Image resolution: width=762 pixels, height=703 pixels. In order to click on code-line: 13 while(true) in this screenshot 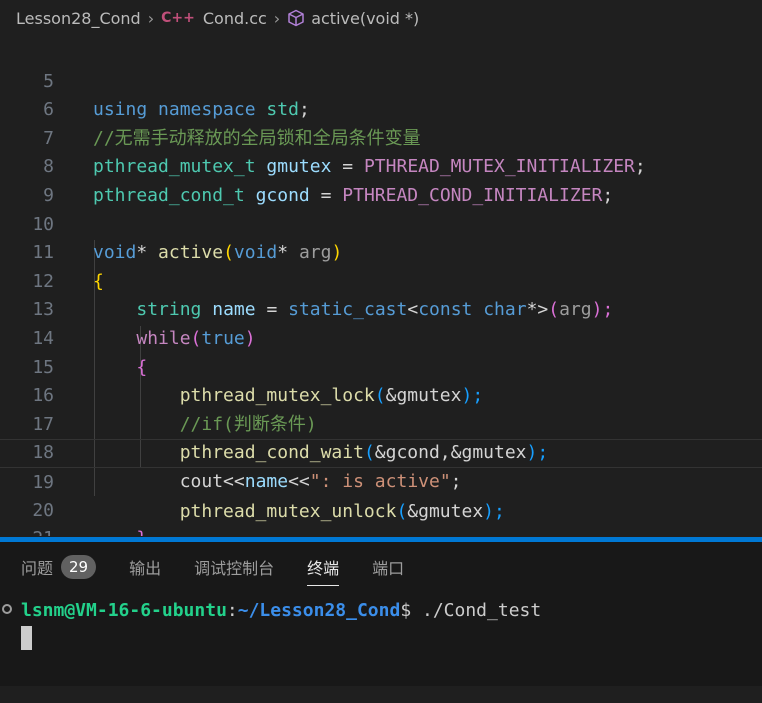, I will do `click(381, 308)`.